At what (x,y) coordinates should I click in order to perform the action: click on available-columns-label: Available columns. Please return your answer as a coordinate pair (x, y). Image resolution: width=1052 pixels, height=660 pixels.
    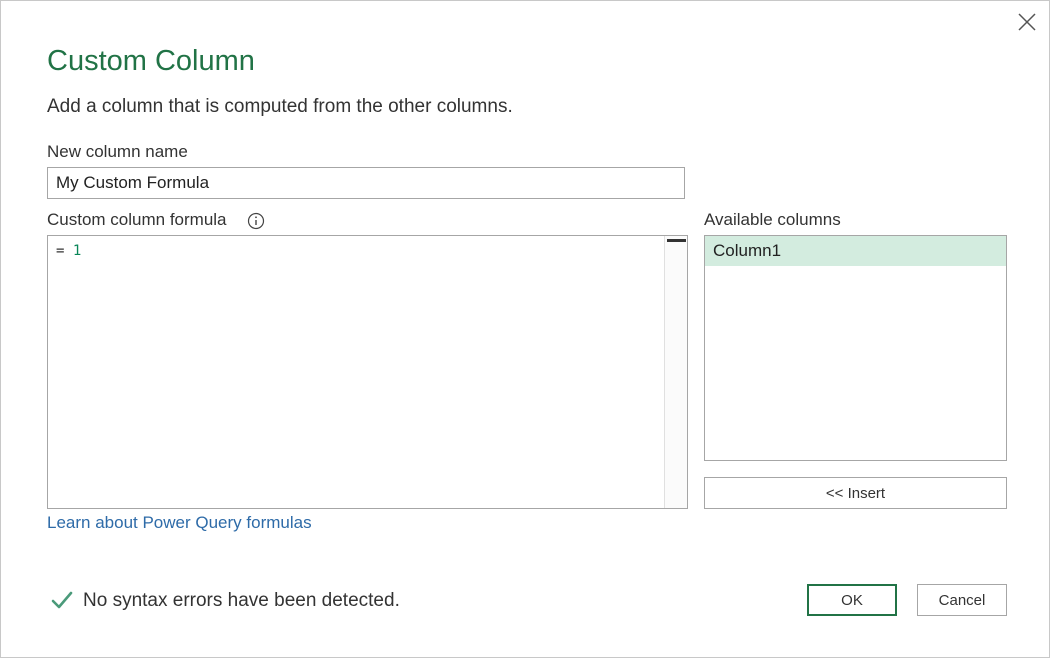
    Looking at the image, I should click on (772, 219).